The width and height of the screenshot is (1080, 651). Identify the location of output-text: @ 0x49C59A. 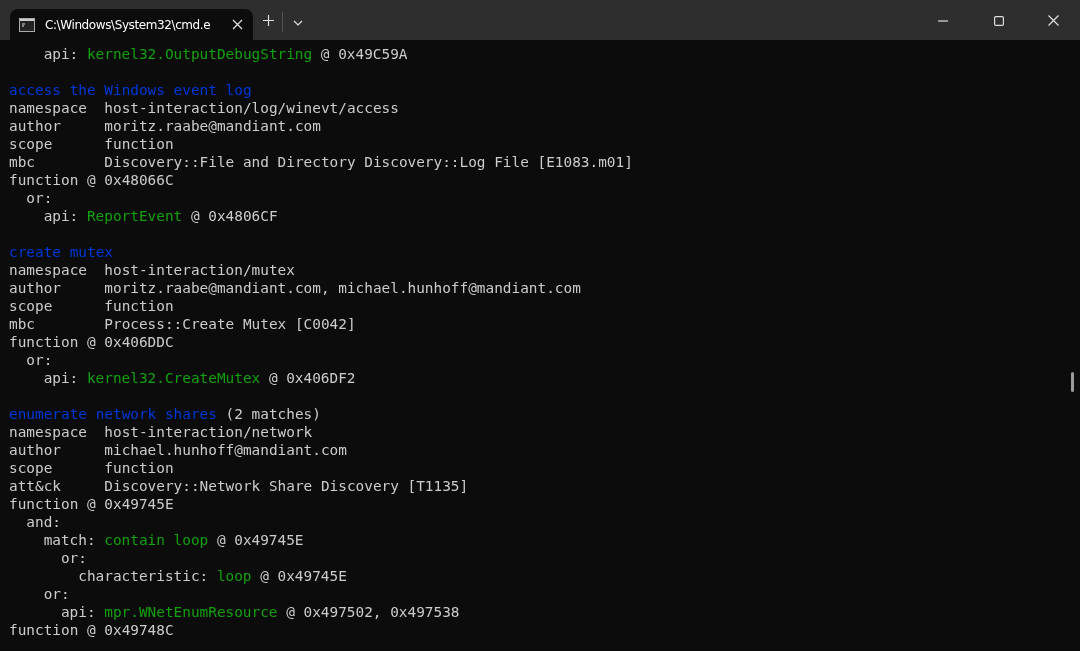
(364, 54).